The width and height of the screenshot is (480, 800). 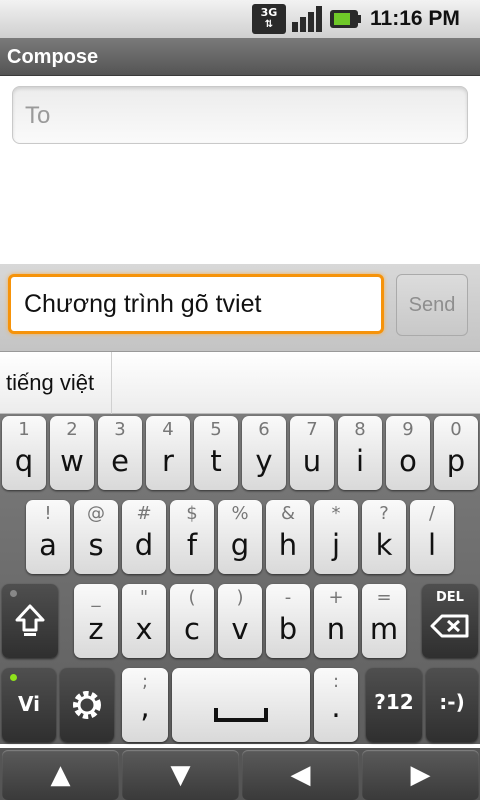 I want to click on key-a: ! a, so click(x=48, y=537).